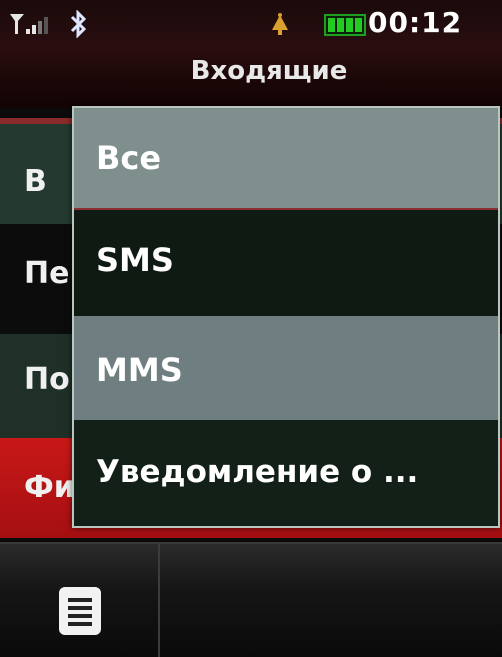 This screenshot has width=502, height=657. What do you see at coordinates (286, 159) in the screenshot?
I see `menu-item-all: Все` at bounding box center [286, 159].